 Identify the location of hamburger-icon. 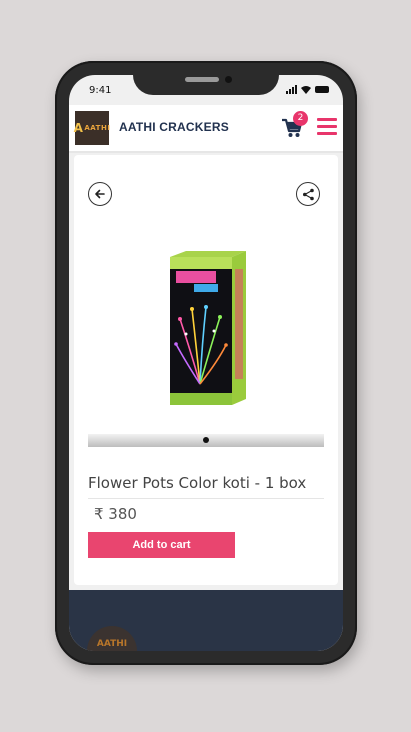
(327, 126).